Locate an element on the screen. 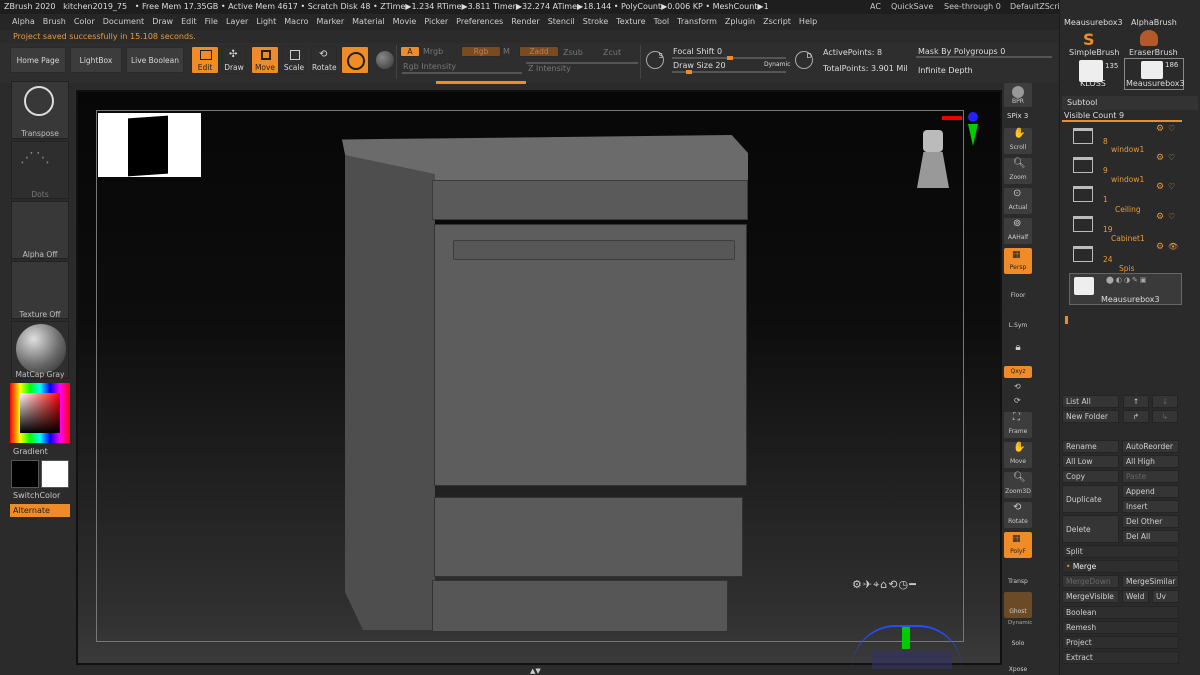  primary-color-swatch is located at coordinates (25, 474).